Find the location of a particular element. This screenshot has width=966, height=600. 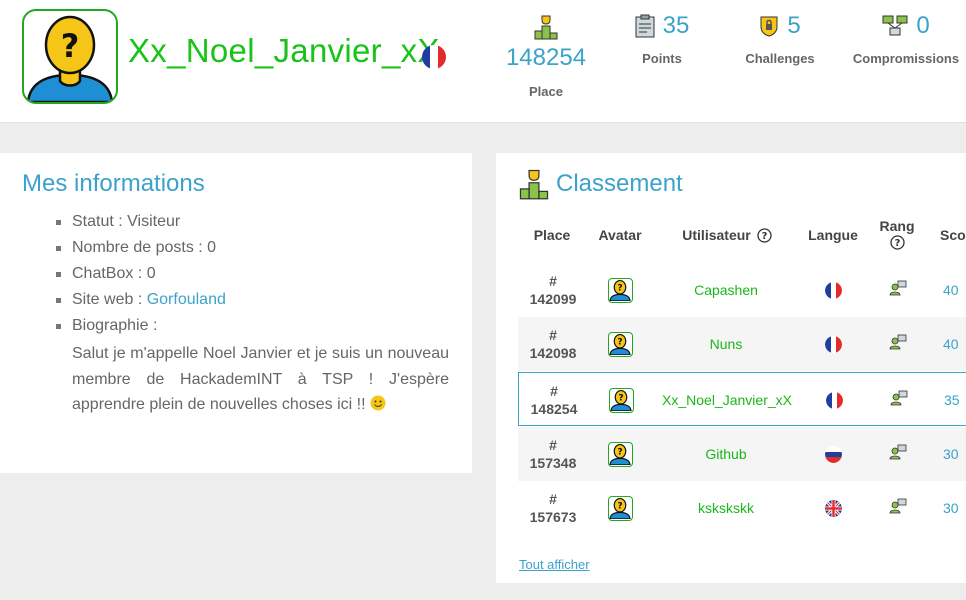

row-place-value: 142099 is located at coordinates (553, 299).